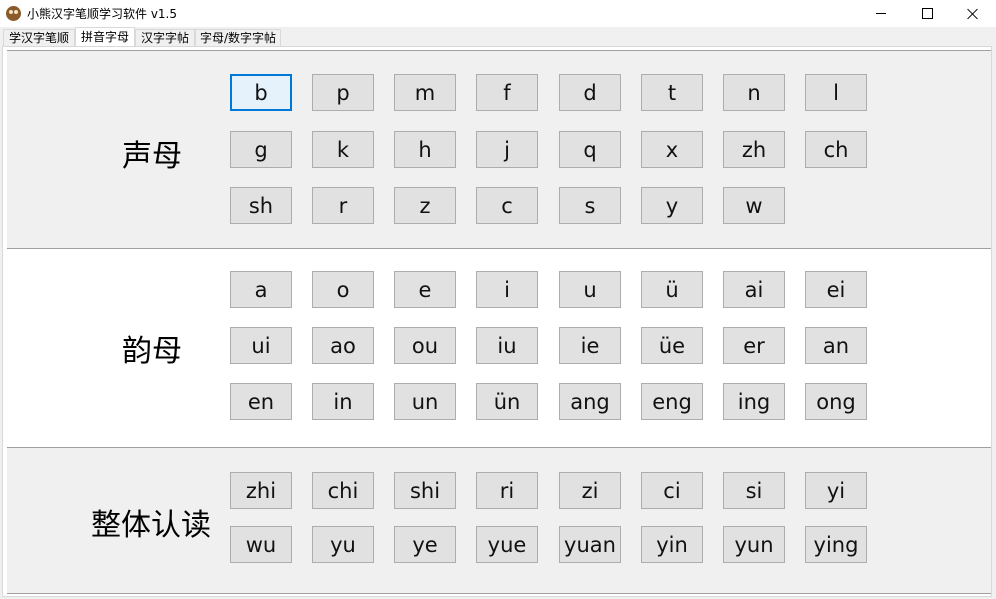 The width and height of the screenshot is (996, 599). Describe the element at coordinates (754, 92) in the screenshot. I see `shengmu-button-n: n` at that location.